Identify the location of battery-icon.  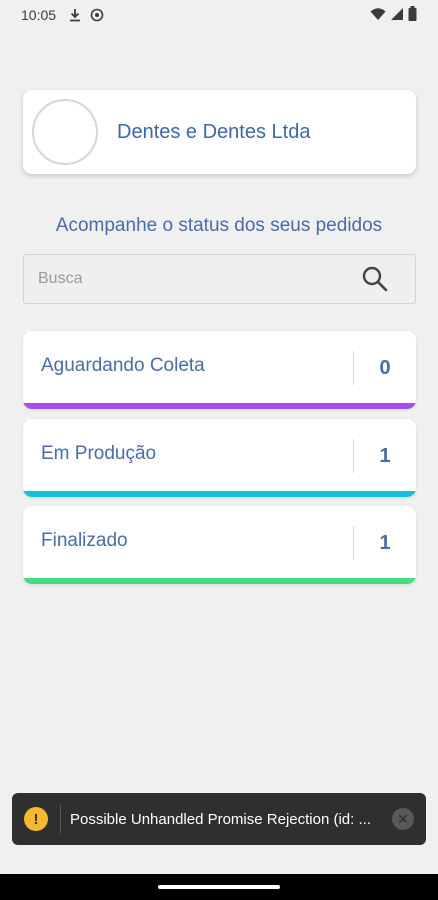
(412, 15).